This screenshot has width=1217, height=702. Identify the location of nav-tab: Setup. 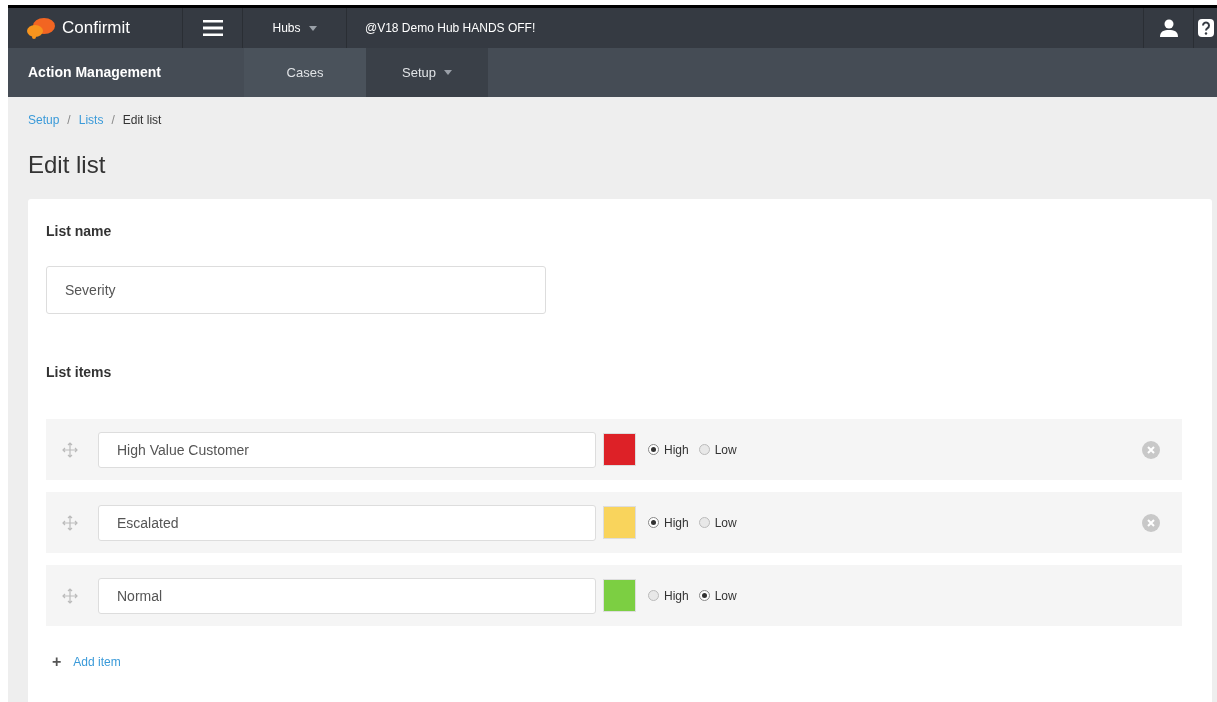
(427, 72).